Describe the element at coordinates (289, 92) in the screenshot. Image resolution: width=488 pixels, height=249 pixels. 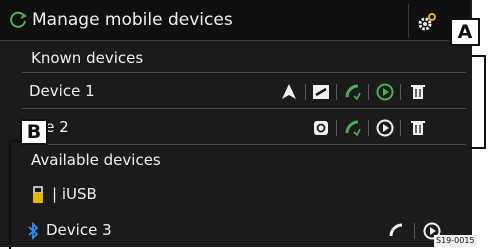
I see `navigation-arrow-icon` at that location.